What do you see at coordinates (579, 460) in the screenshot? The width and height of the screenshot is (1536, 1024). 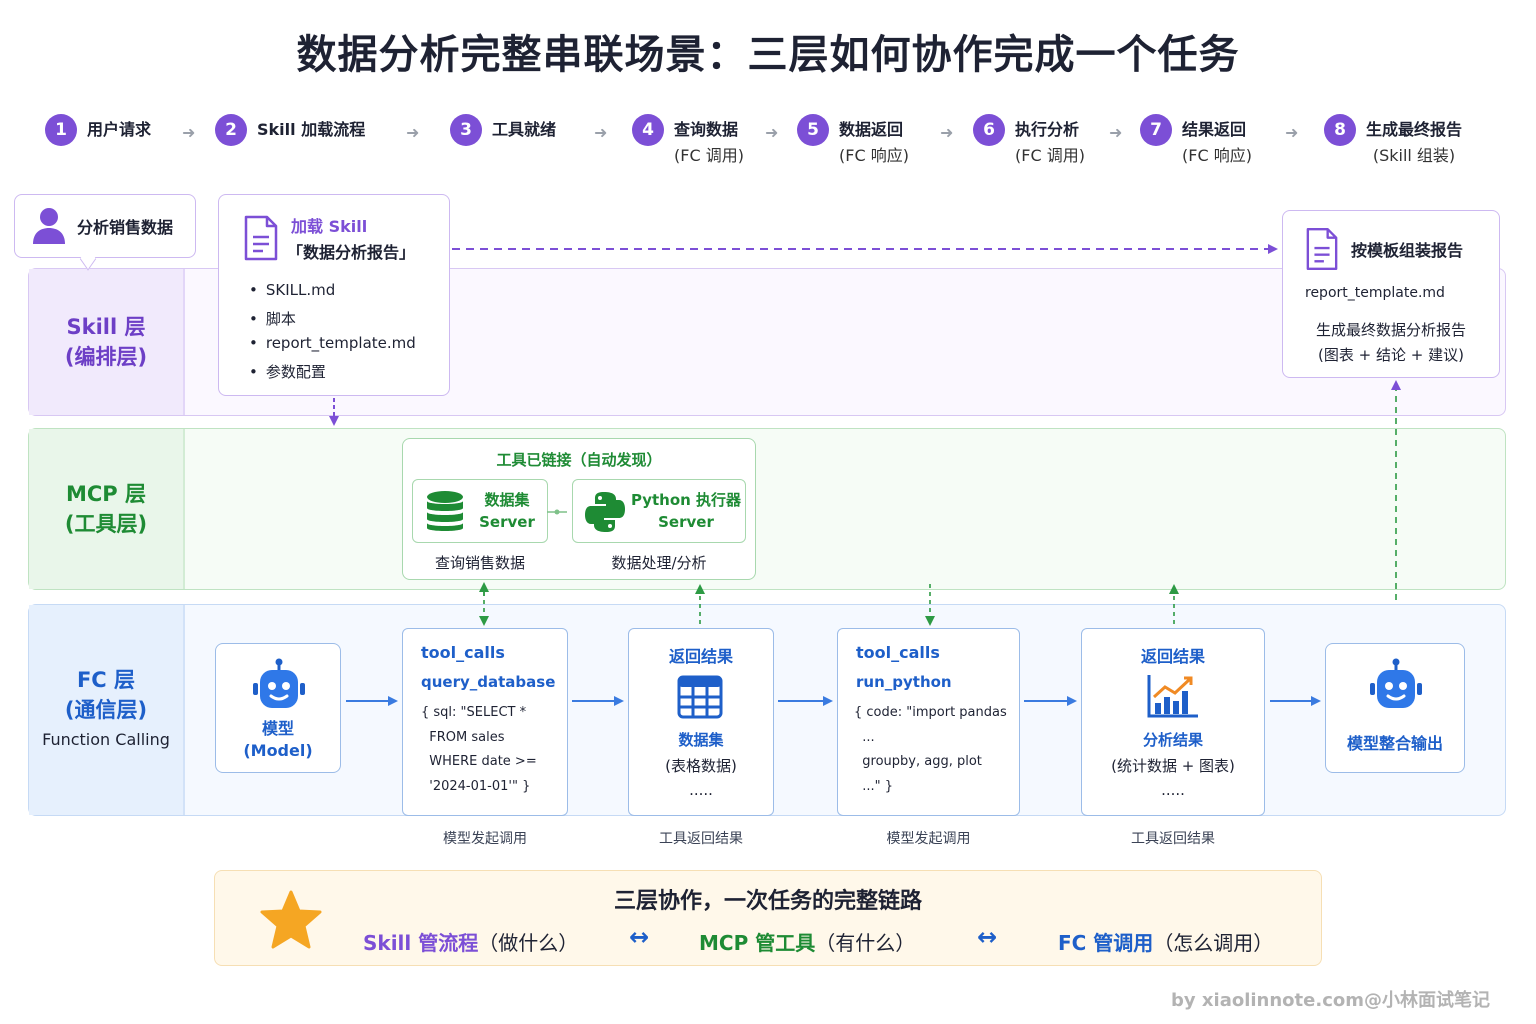 I see `mcp-box-title: 工具已链接（自动发现）` at bounding box center [579, 460].